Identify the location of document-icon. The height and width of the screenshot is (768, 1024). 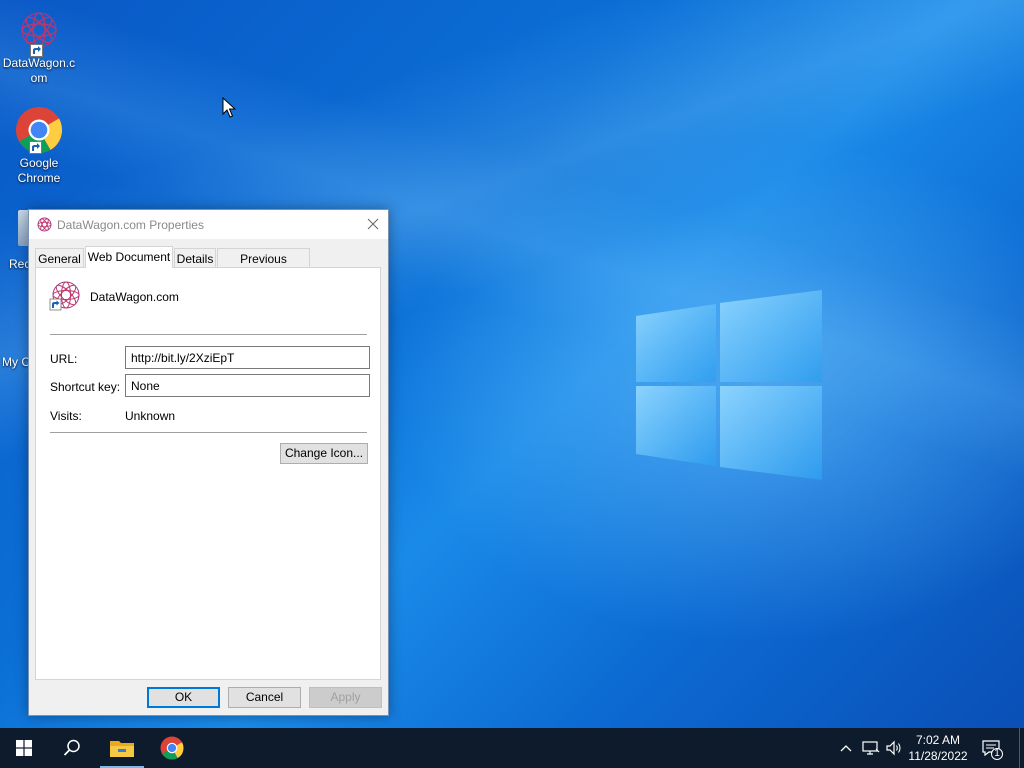
(65, 296).